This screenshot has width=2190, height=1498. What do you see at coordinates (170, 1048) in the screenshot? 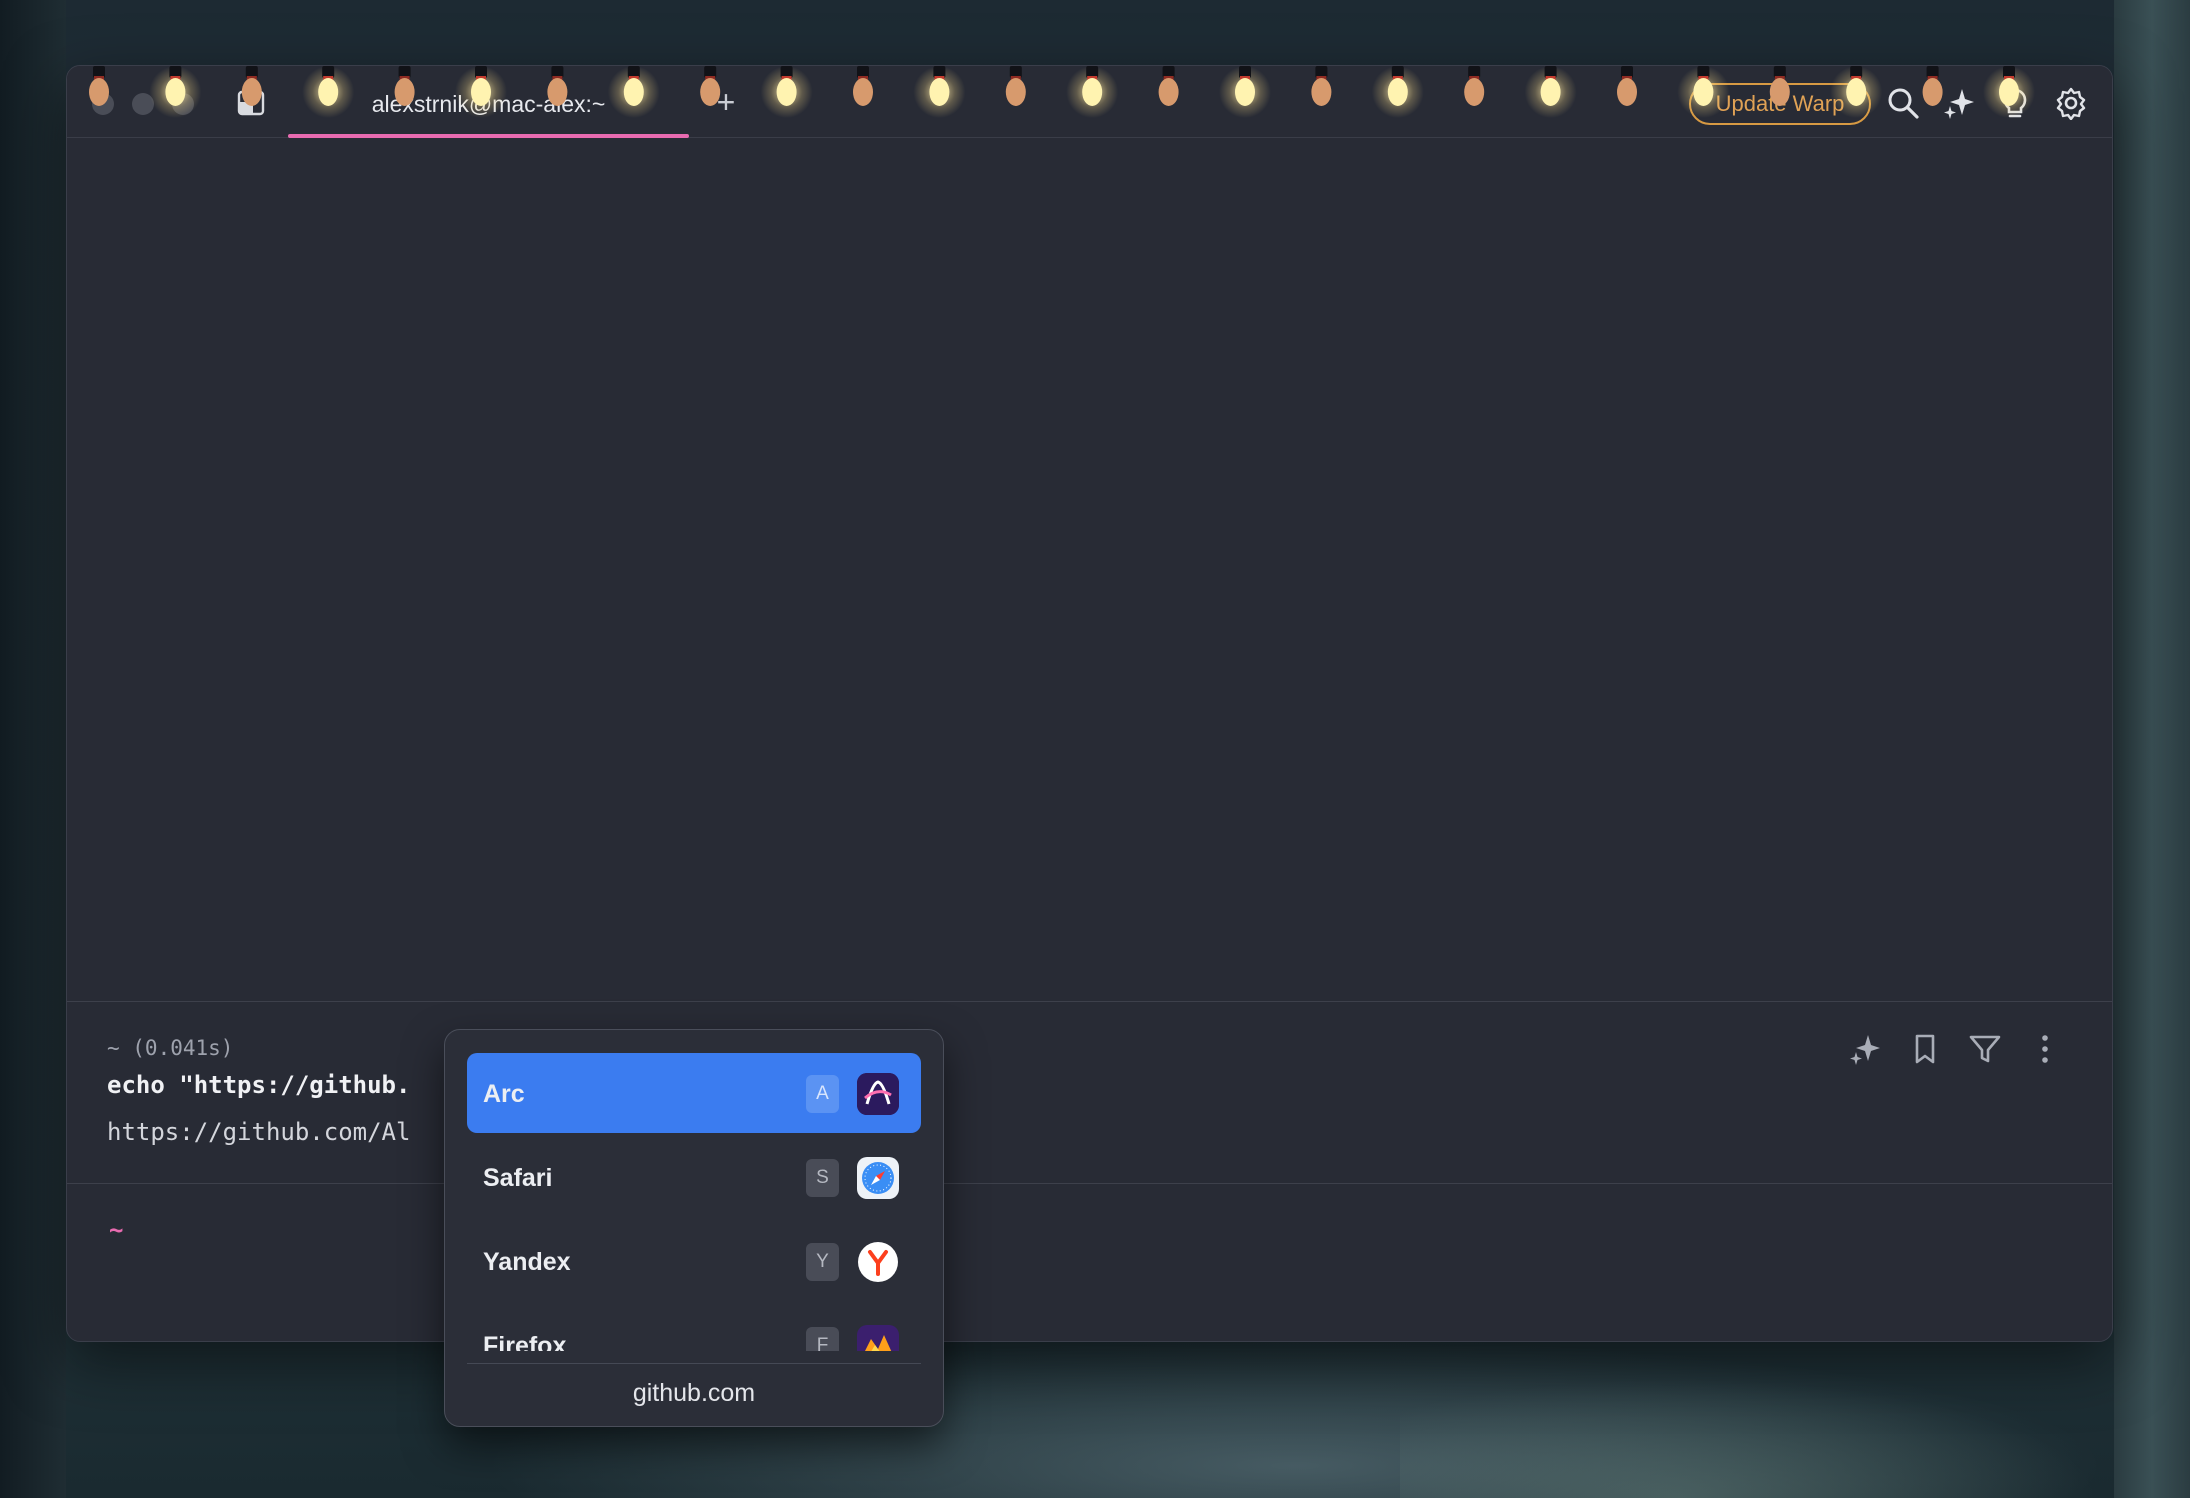
I see `block-meta: ~ (0.041s)` at bounding box center [170, 1048].